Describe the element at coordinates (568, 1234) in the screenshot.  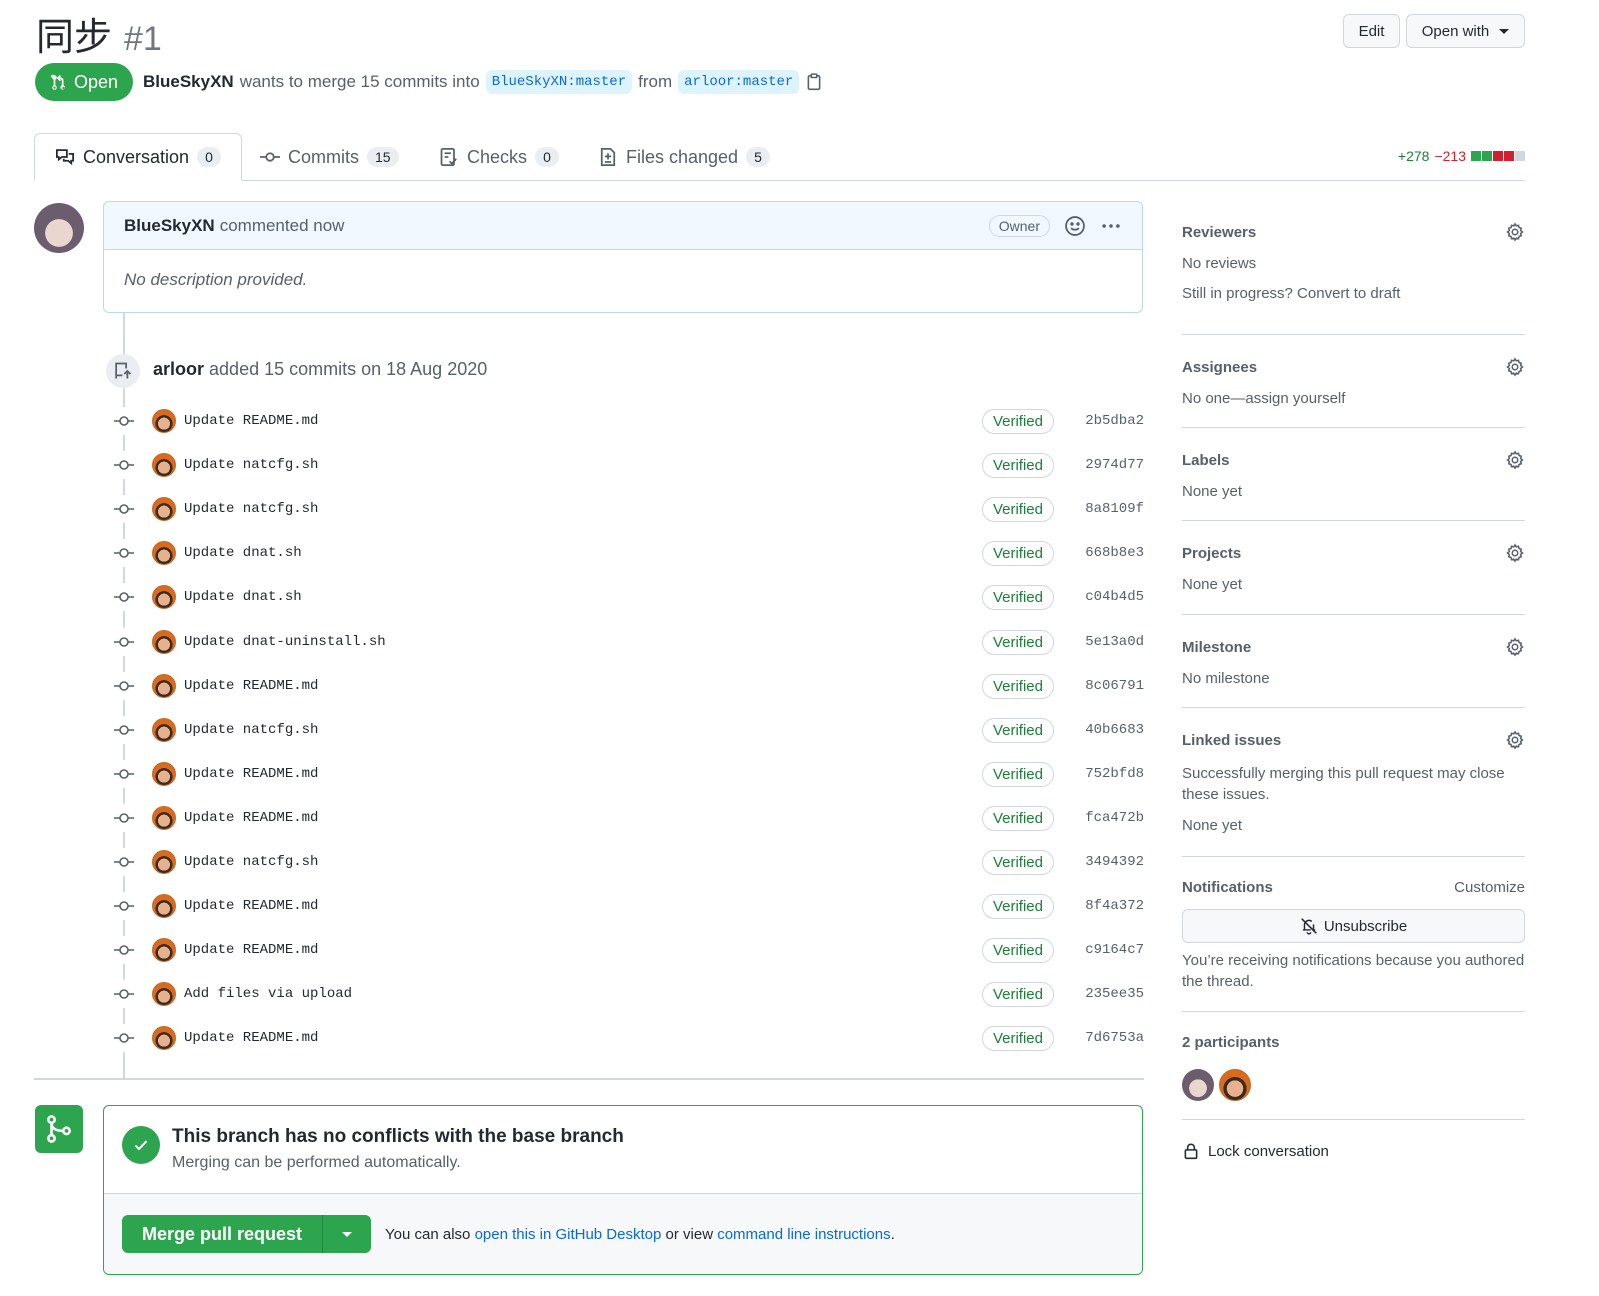
I see `open-desktop-link: open this in GitHub Desktop` at that location.